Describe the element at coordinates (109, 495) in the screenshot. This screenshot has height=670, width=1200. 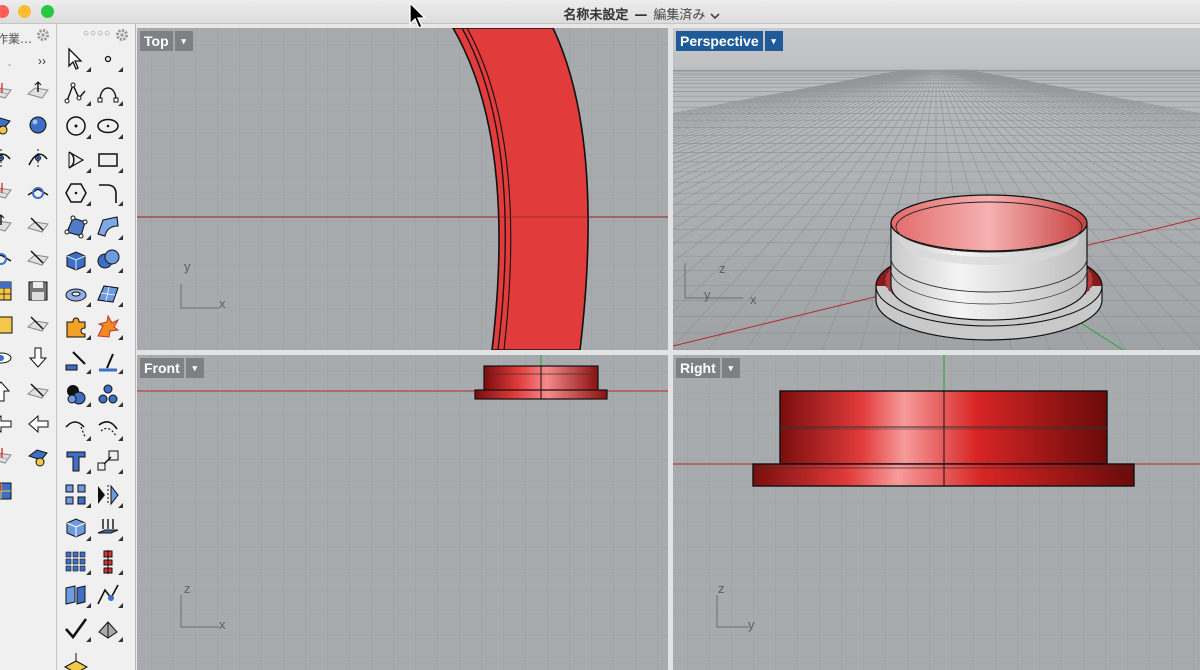
I see `mirror-icon` at that location.